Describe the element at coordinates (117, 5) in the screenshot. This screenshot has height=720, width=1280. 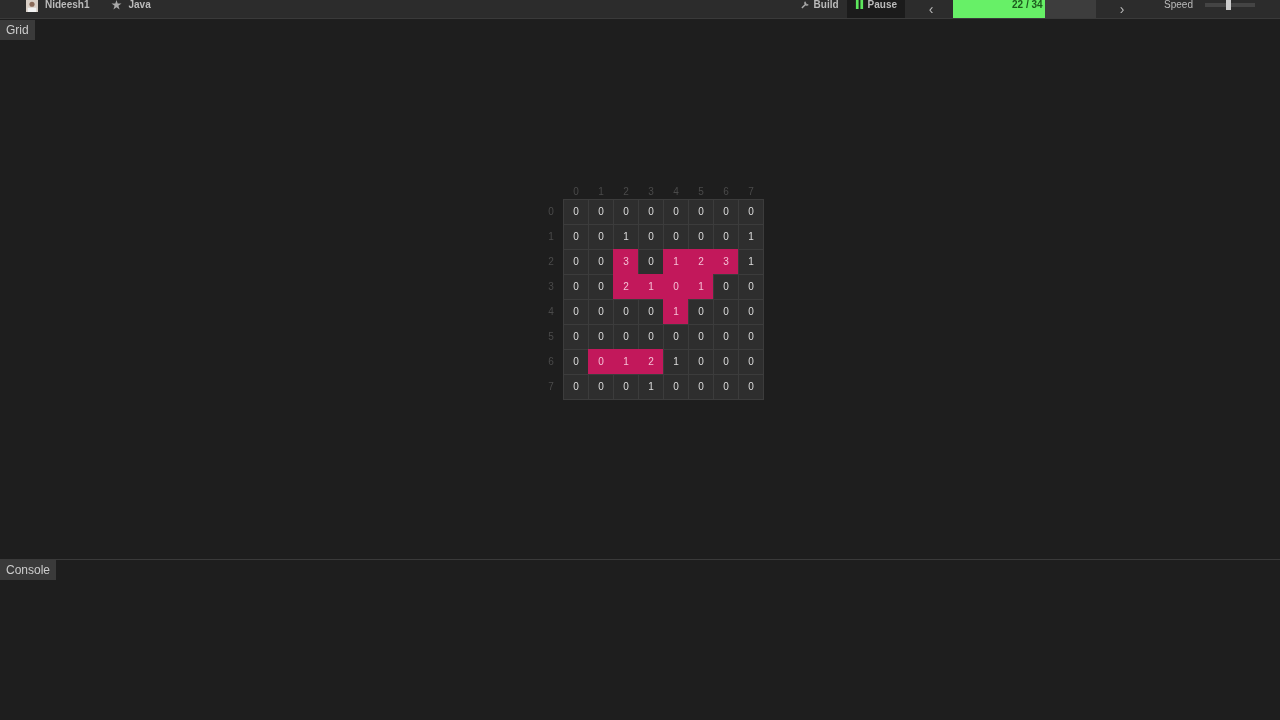
I see `star-icon` at that location.